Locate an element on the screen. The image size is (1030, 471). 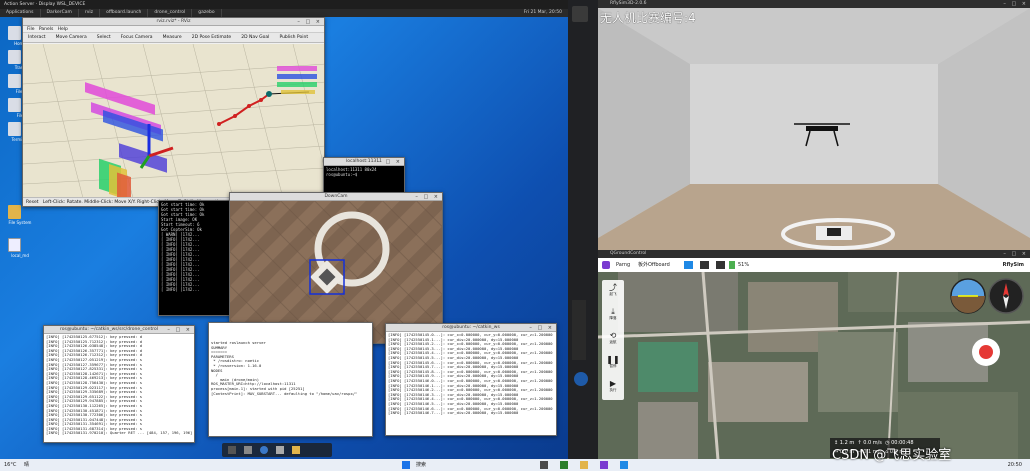
downcam-titlebar: DownCam – □ × is located at coordinates (336, 197).